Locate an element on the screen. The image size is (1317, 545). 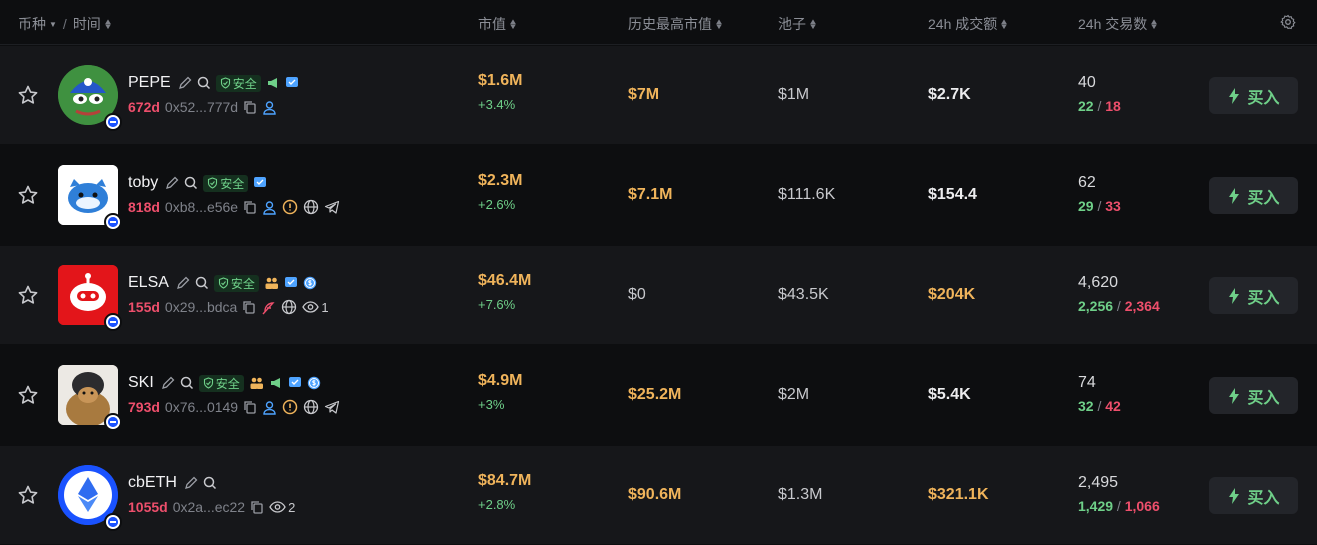
volume-value: $204K is located at coordinates (952, 294).